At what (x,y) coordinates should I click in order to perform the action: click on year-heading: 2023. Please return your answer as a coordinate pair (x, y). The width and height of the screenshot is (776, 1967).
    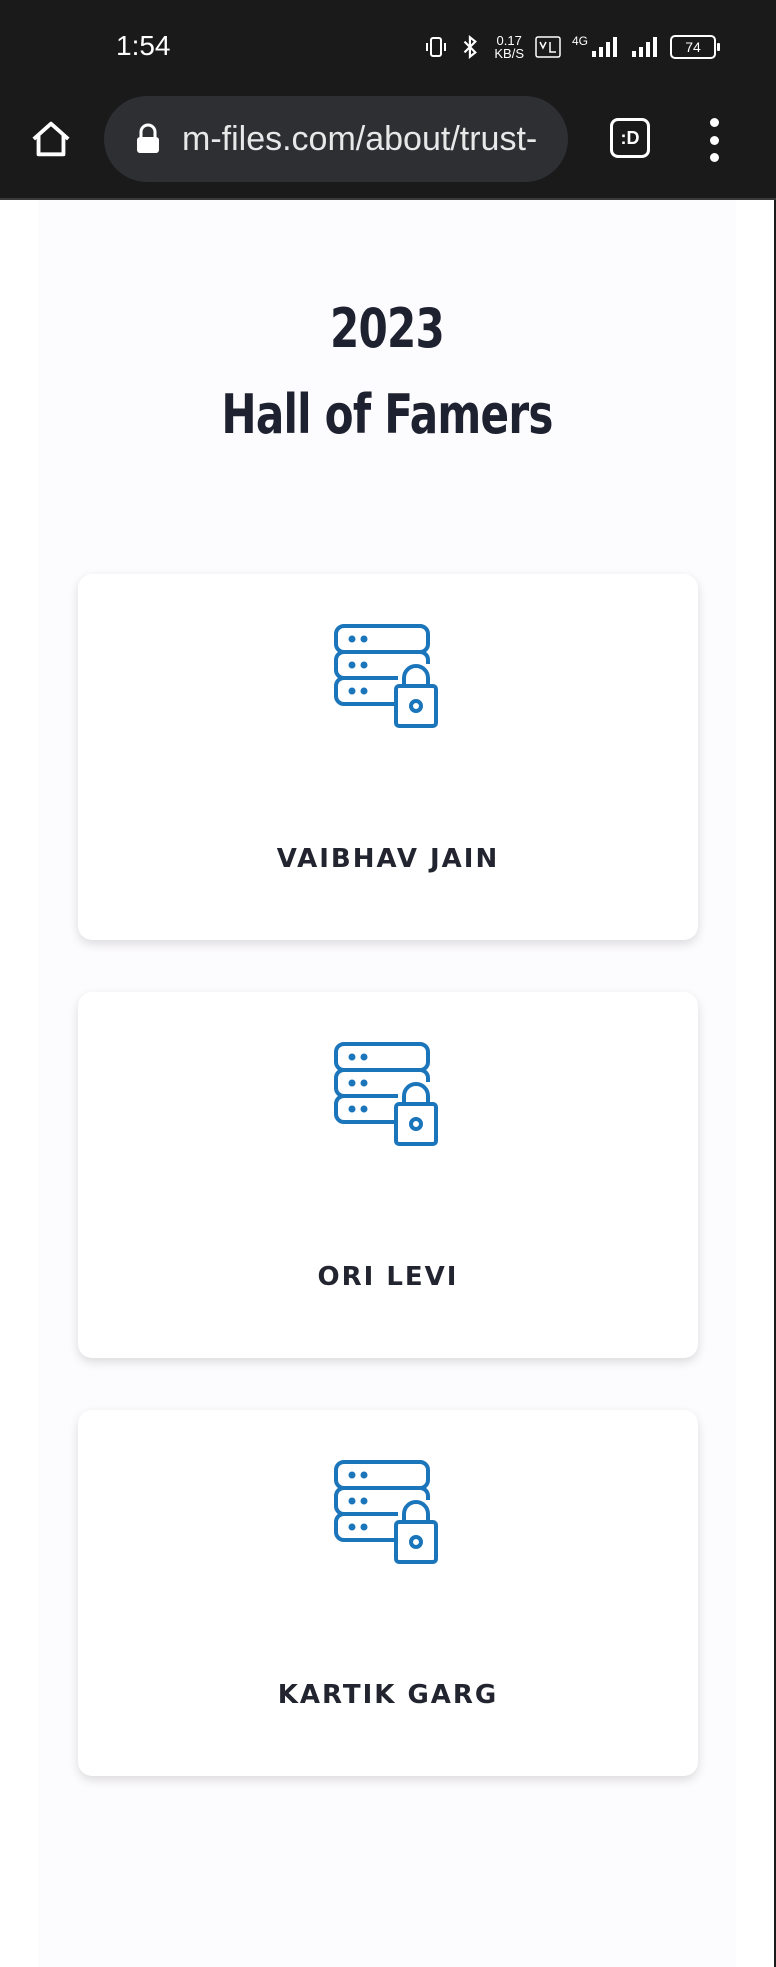
    Looking at the image, I should click on (387, 328).